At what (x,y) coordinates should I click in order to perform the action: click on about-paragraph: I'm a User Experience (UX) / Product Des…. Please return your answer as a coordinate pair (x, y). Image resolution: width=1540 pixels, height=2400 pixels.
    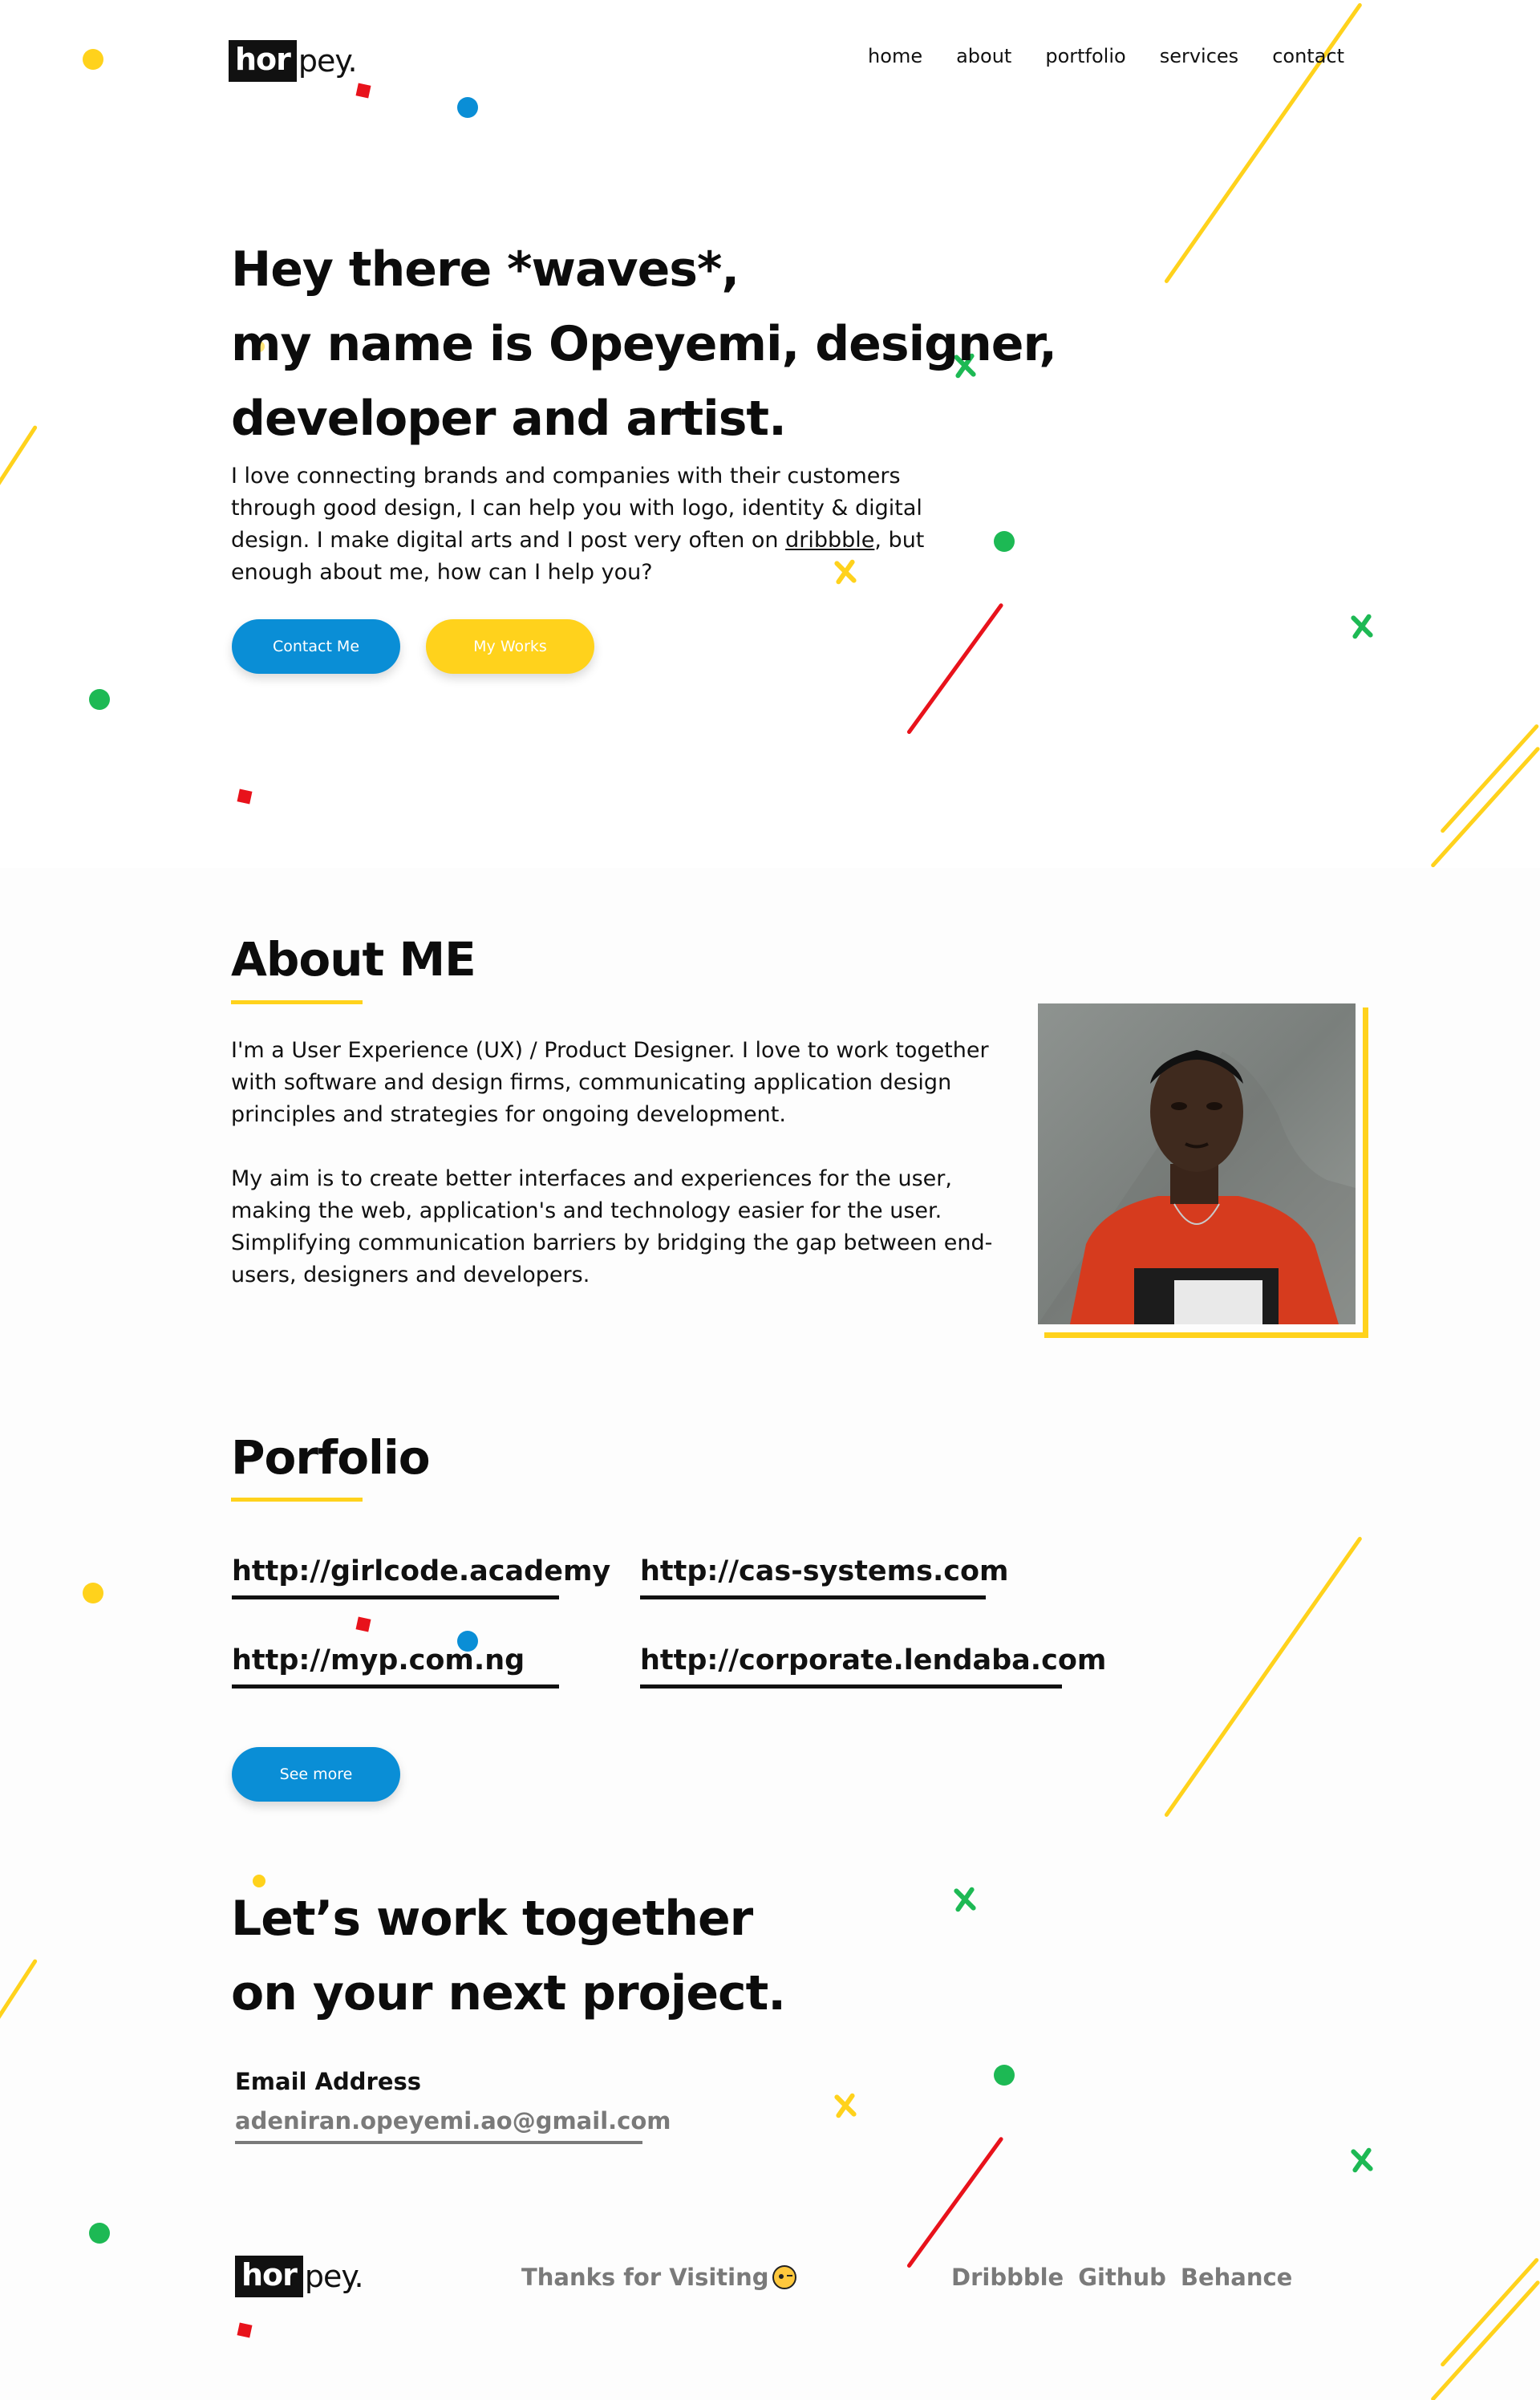
    Looking at the image, I should click on (610, 1082).